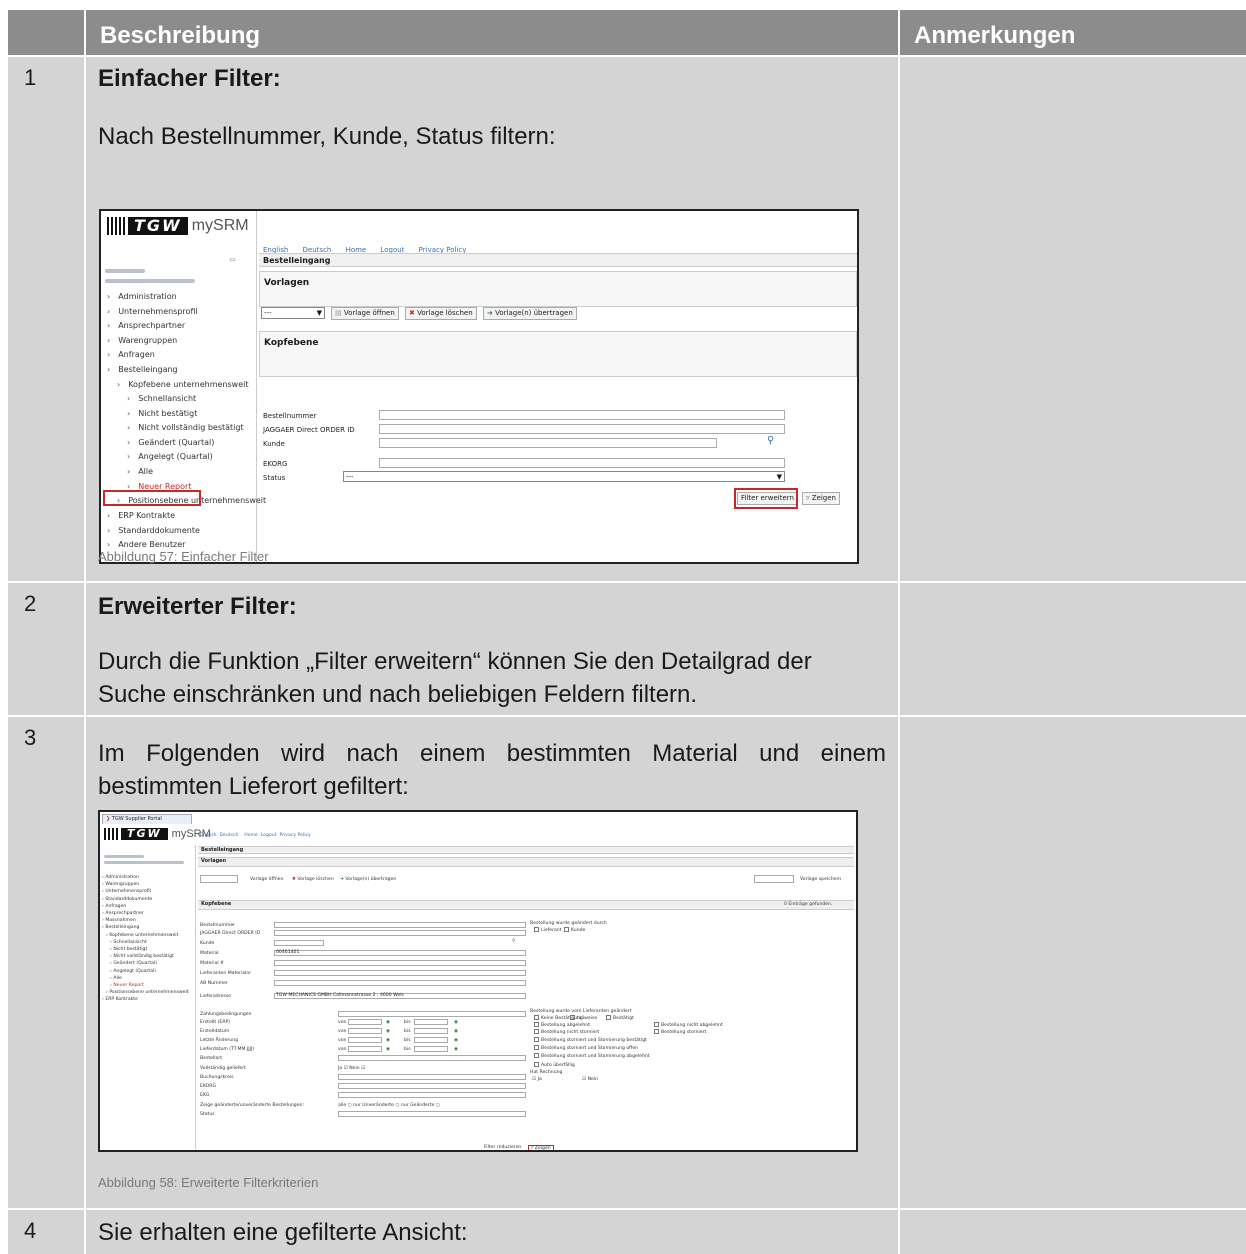 This screenshot has height=1254, width=1246. What do you see at coordinates (774, 879) in the screenshot?
I see `vorlage-name-input` at bounding box center [774, 879].